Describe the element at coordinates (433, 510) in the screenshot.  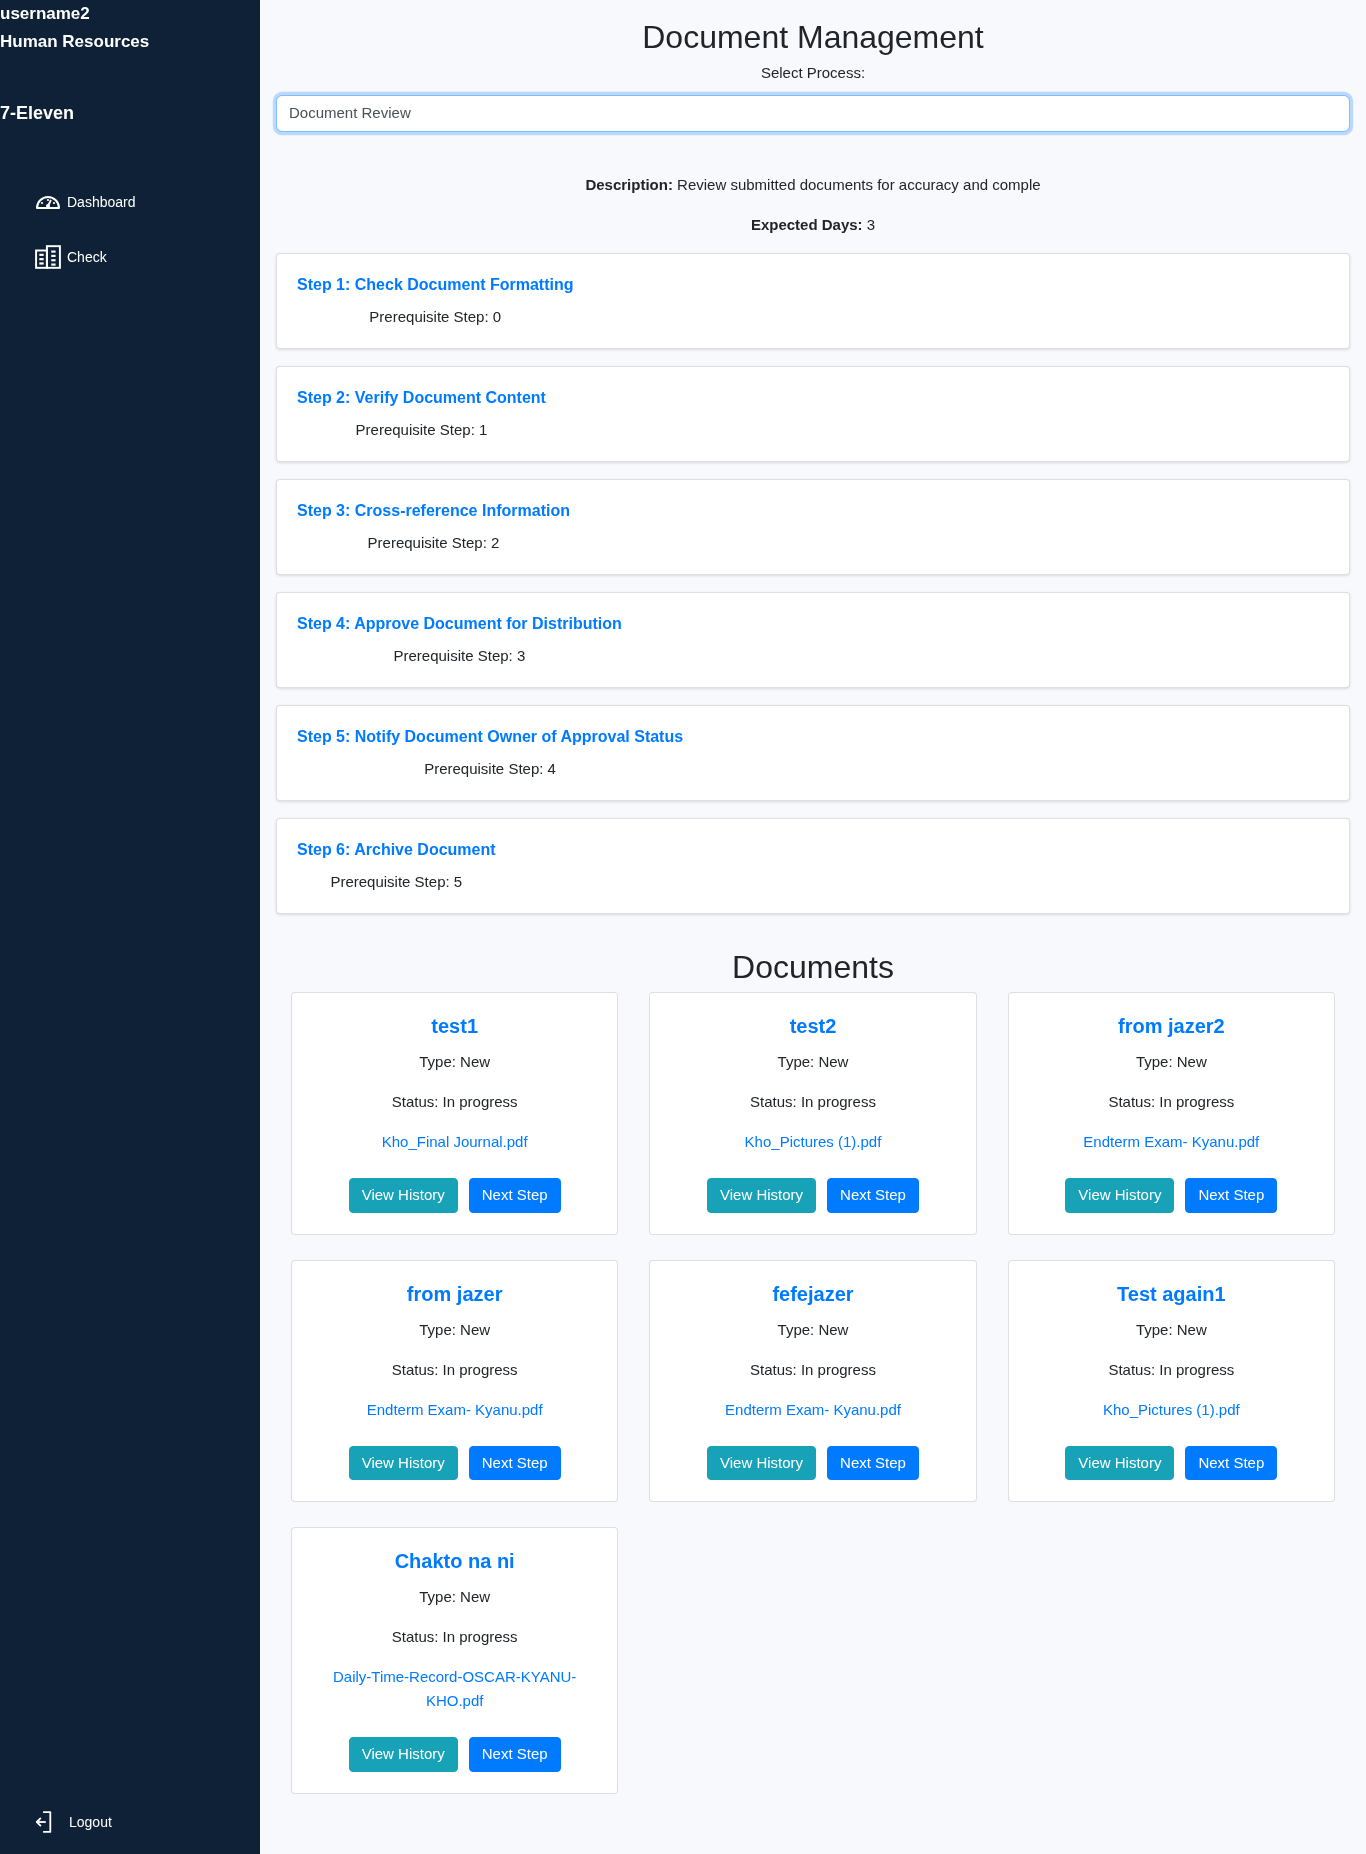
I see `step-title: Step 3: Cross-reference Information` at that location.